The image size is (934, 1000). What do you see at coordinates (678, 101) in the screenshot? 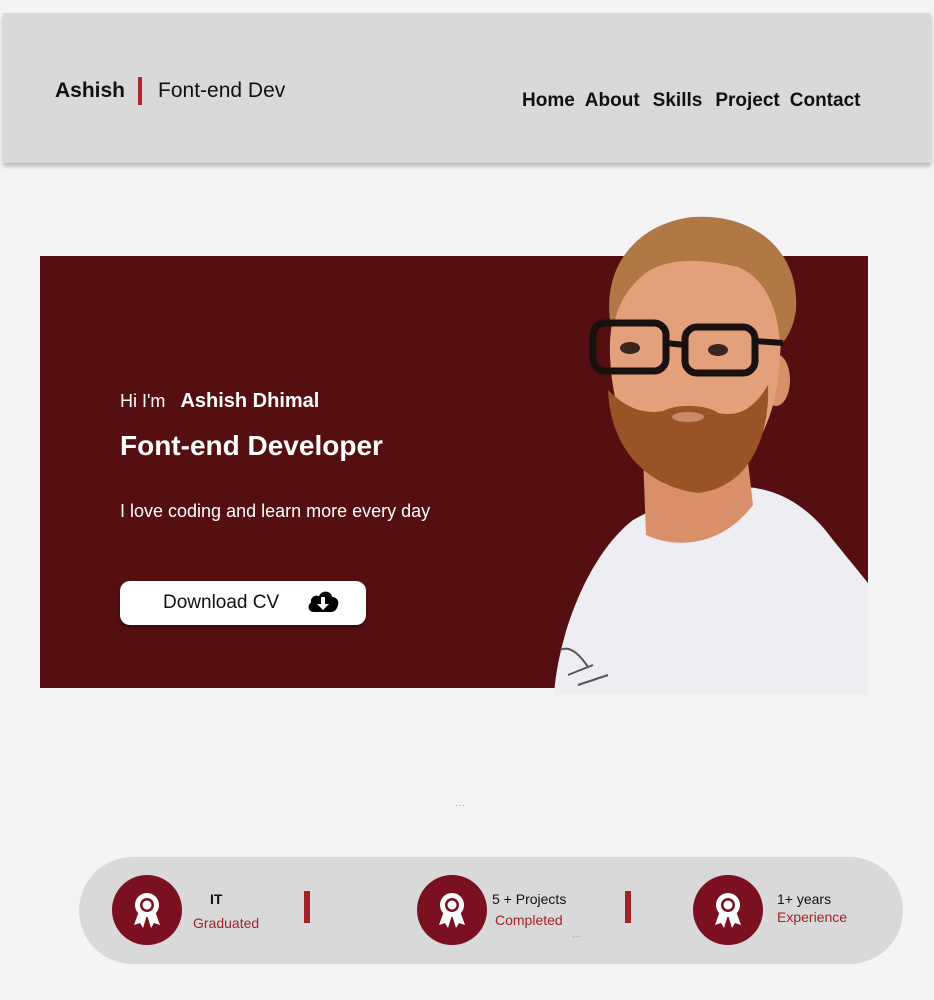
I see `nav-skills: Skills` at bounding box center [678, 101].